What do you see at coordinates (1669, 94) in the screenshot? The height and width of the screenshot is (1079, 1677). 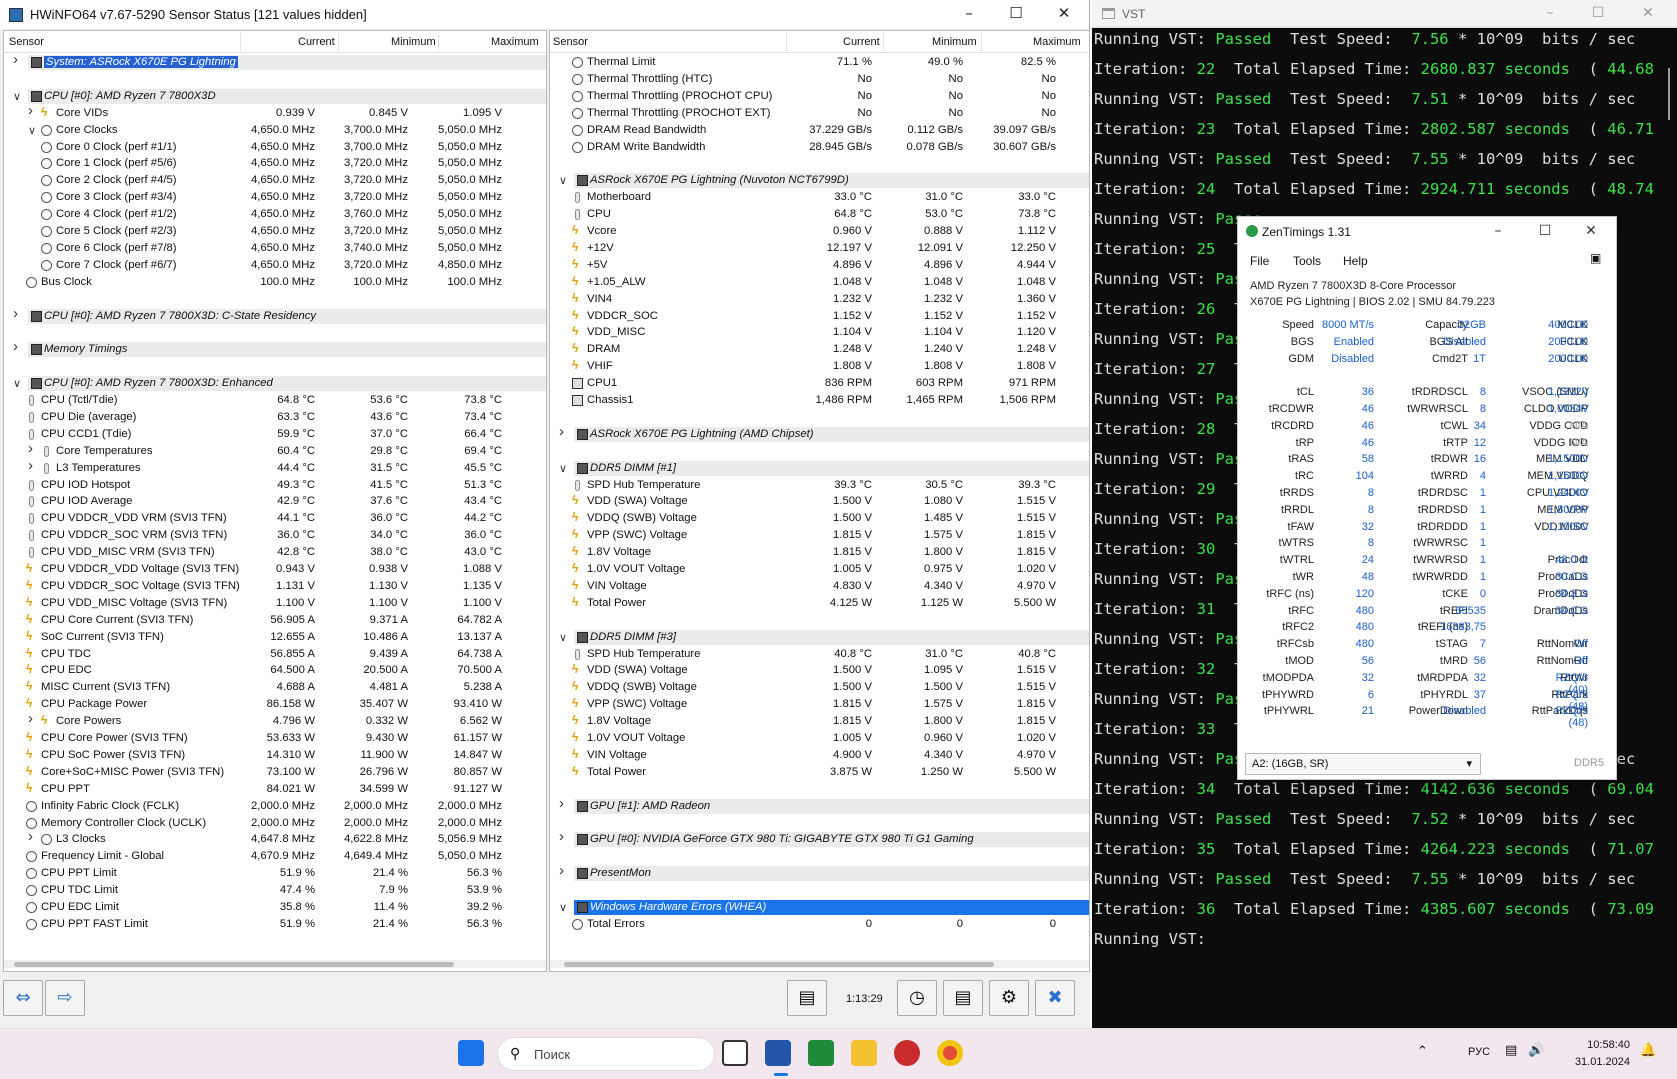 I see `scrollbar-thumb` at bounding box center [1669, 94].